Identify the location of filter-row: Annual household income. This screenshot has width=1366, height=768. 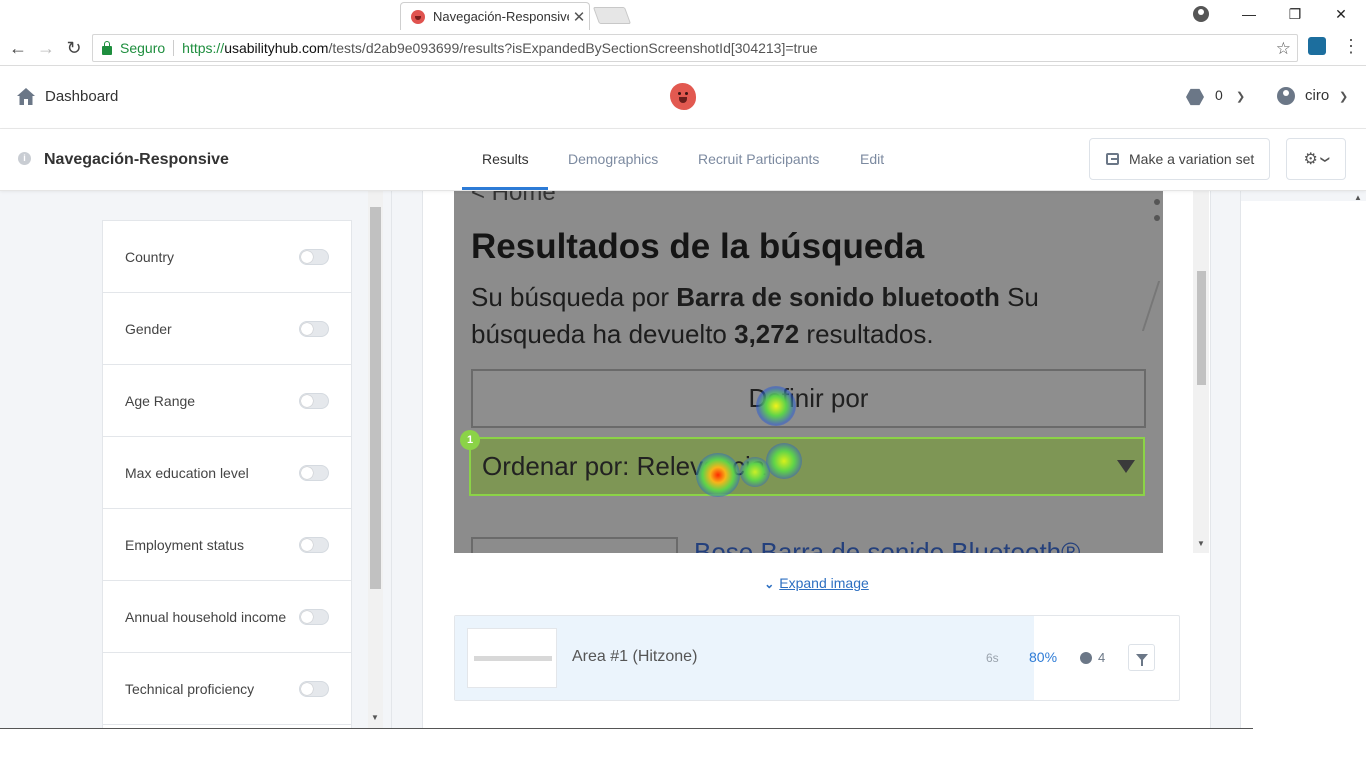
(227, 617).